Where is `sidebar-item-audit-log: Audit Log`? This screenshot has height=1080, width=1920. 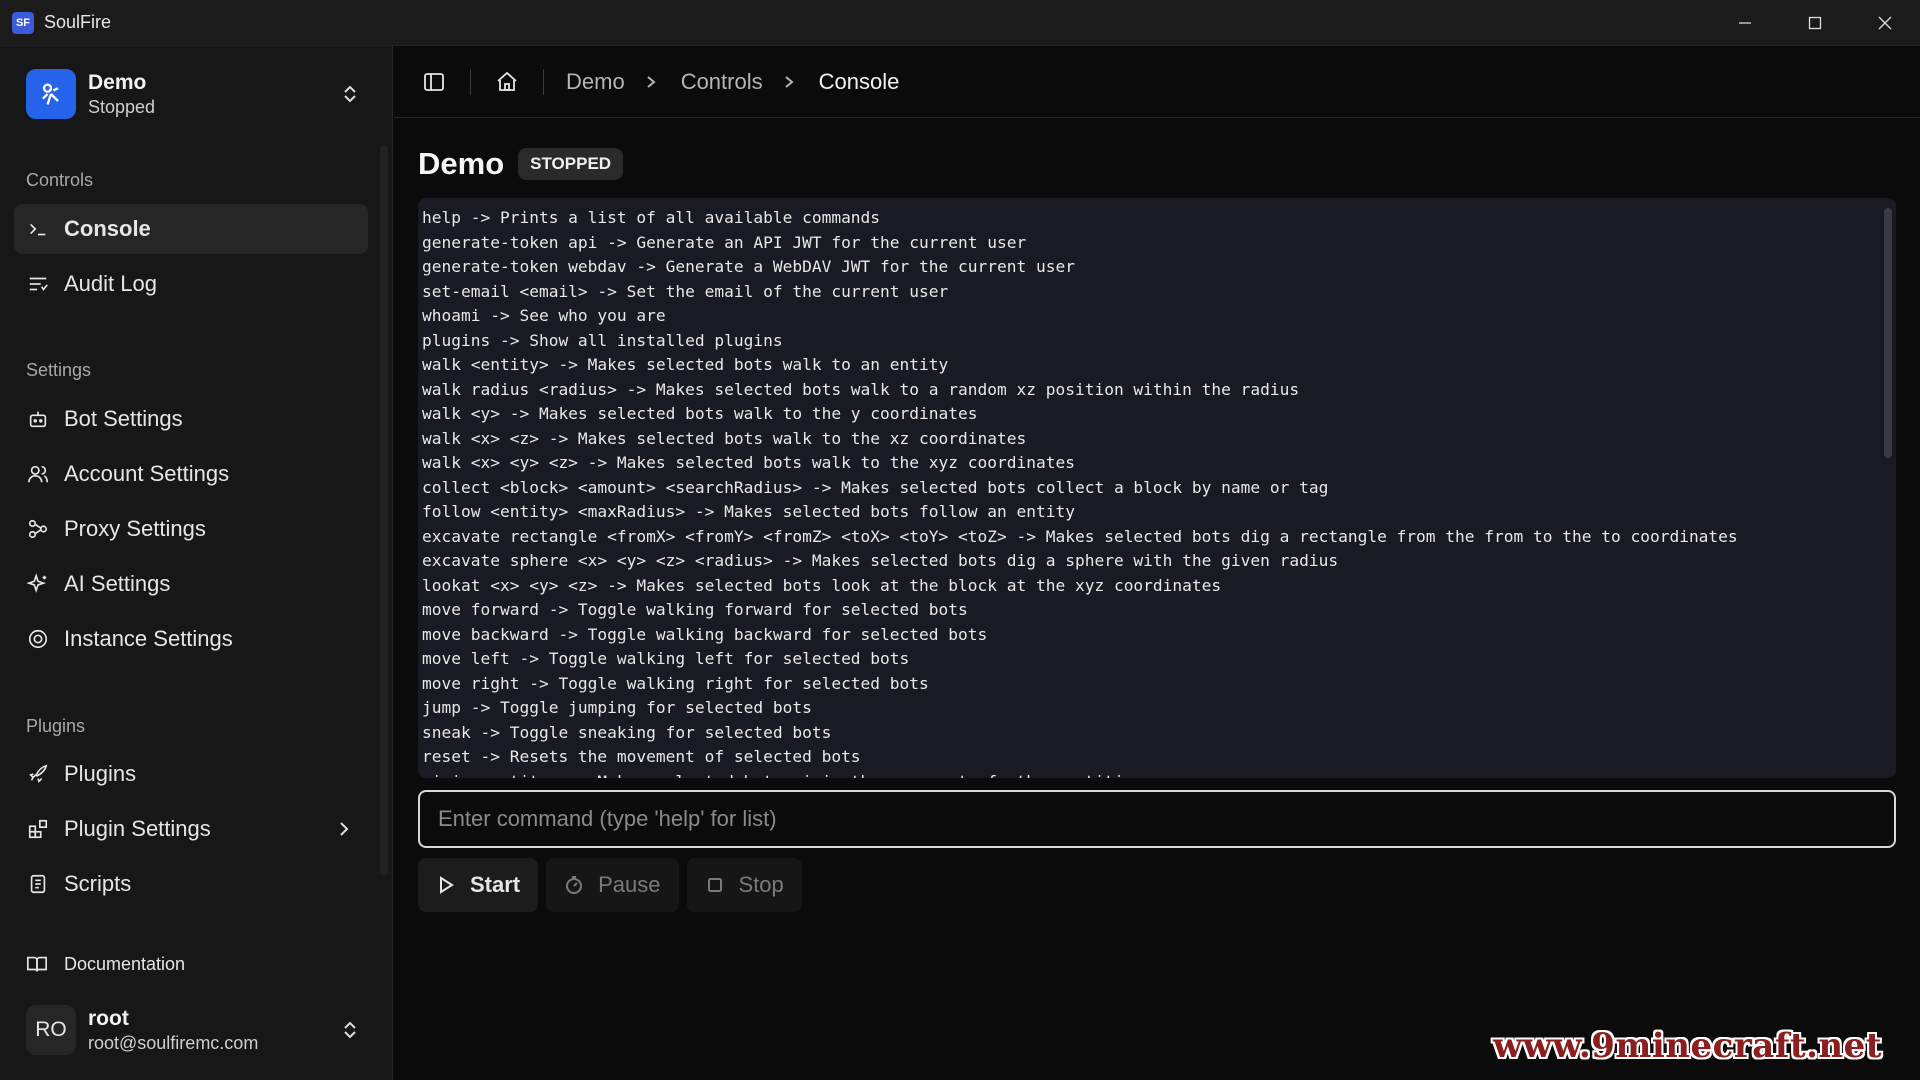
sidebar-item-audit-log: Audit Log is located at coordinates (191, 284).